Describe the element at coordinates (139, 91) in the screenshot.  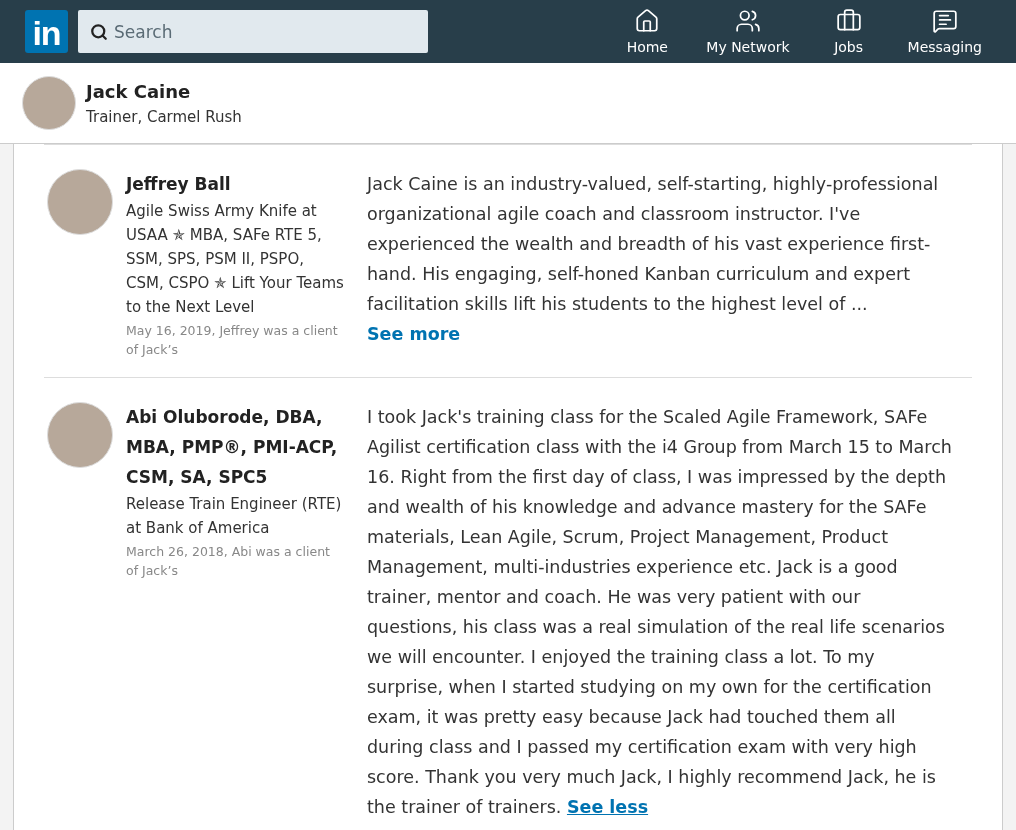
I see `profile-name: Jack Caine` at that location.